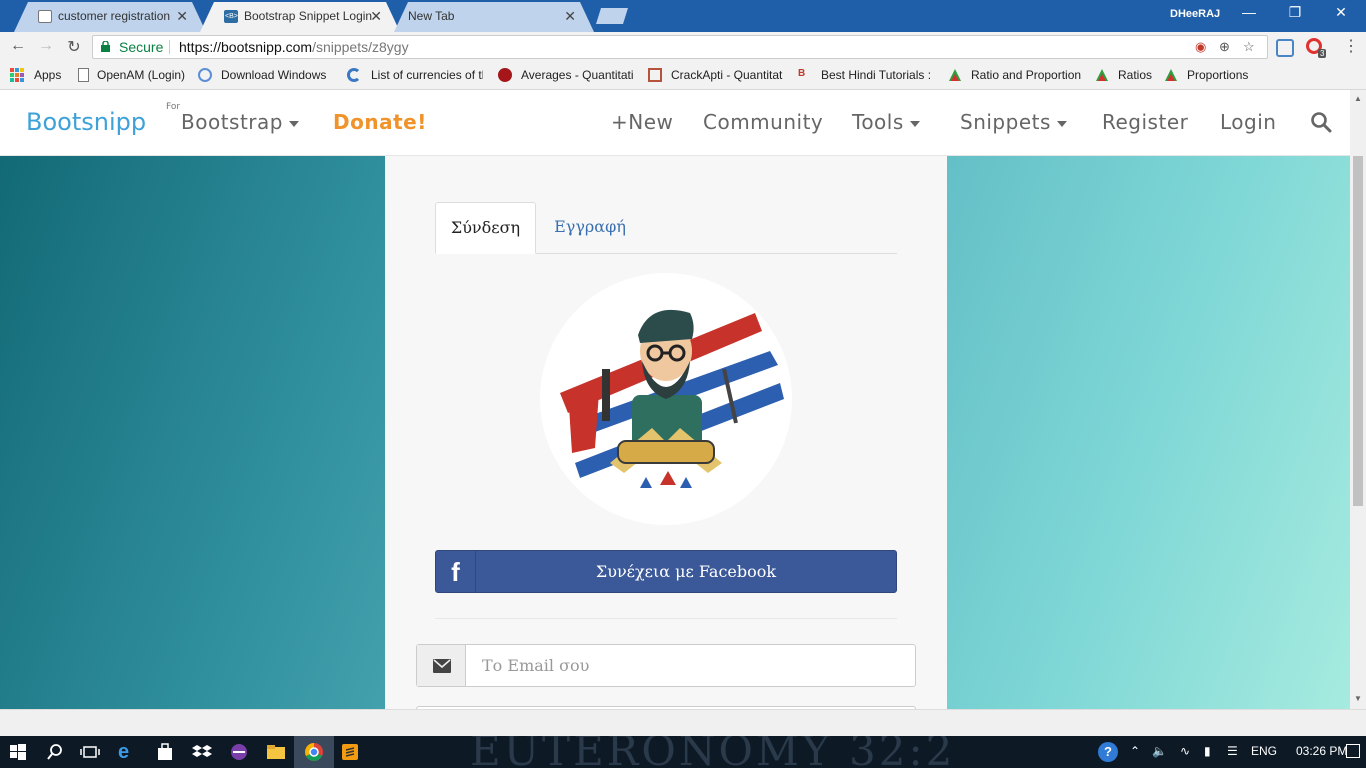 The width and height of the screenshot is (1366, 768). I want to click on new-tab-button, so click(612, 16).